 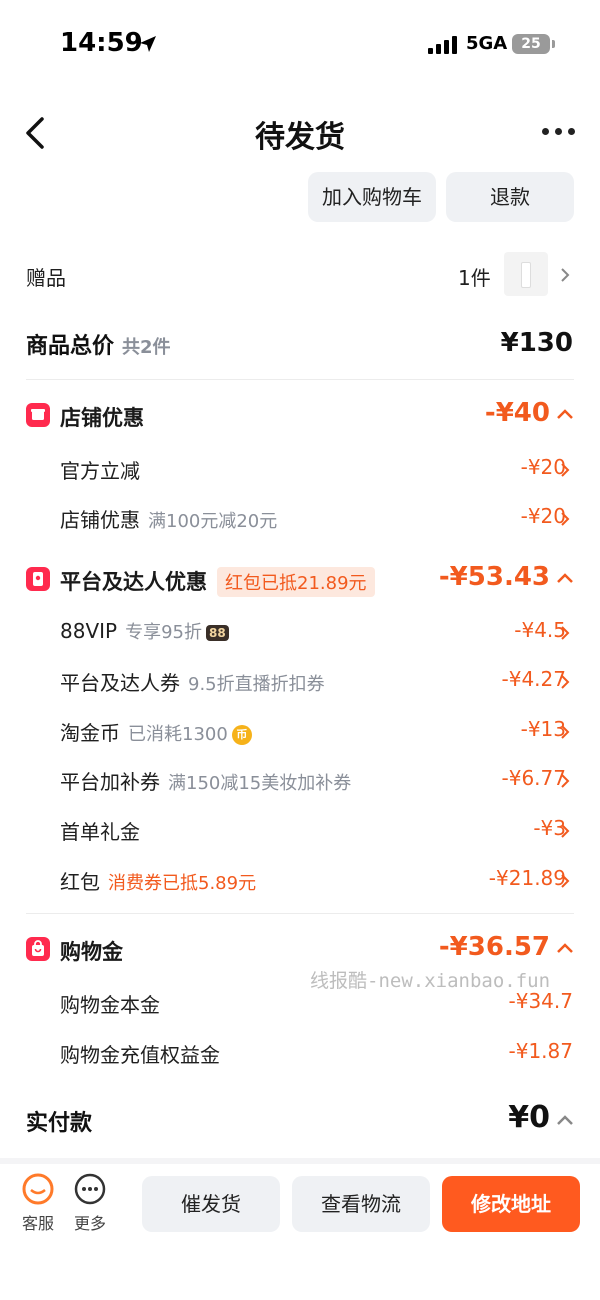 I want to click on discount-item: 平台加补券 满150减15美妆加补券 -¥6.77, so click(x=300, y=781).